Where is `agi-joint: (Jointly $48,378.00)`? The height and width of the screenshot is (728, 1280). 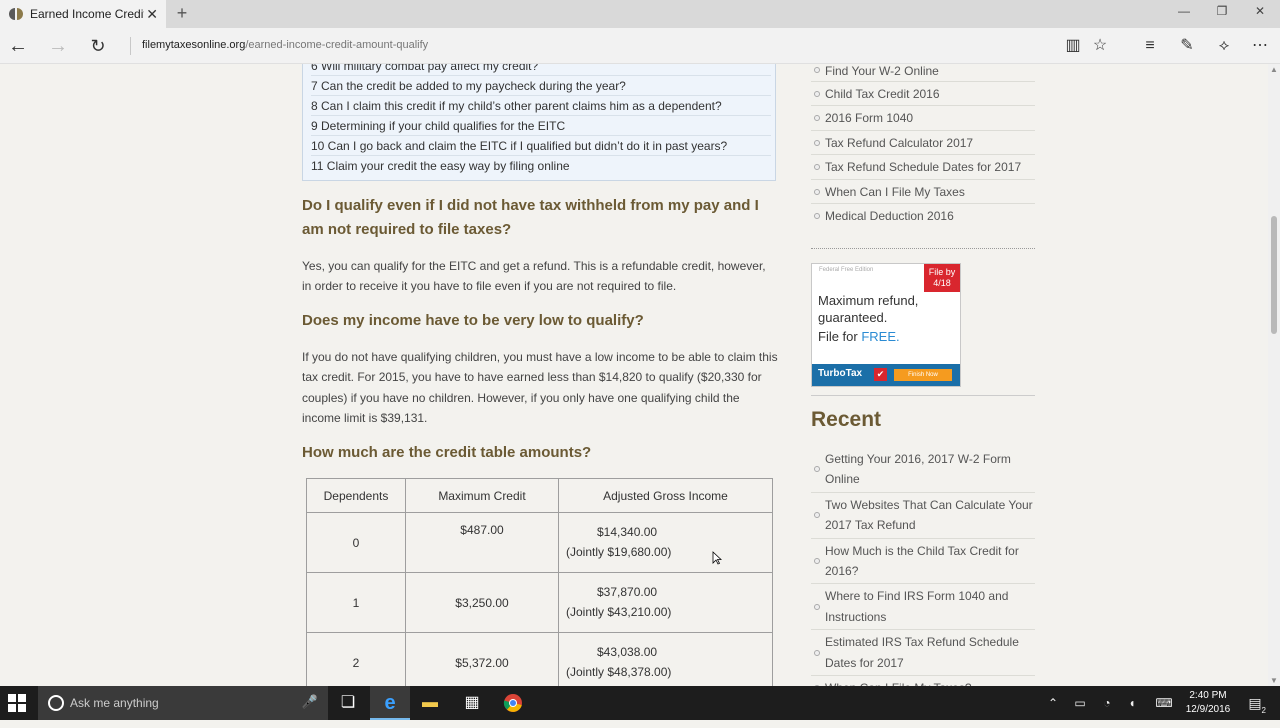
agi-joint: (Jointly $48,378.00) is located at coordinates (619, 672).